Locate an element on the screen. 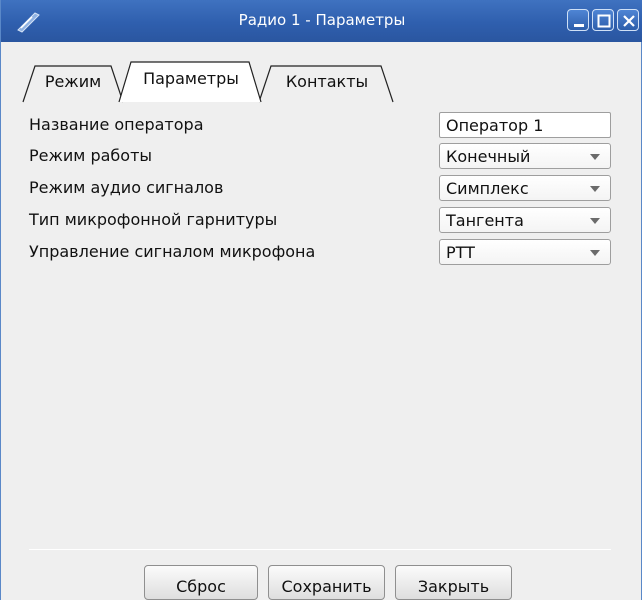 The image size is (642, 600). title-bar: Радио 1 - Параметры is located at coordinates (321, 21).